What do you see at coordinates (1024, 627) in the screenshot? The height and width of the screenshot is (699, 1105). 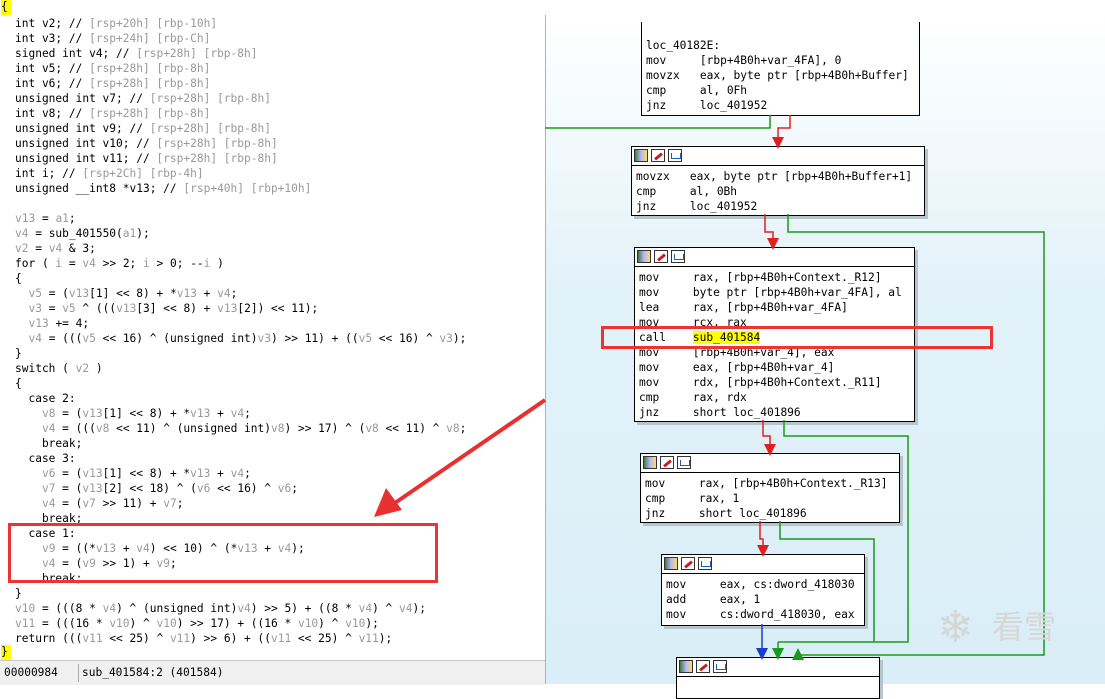 I see `watermark-text: 看雪` at bounding box center [1024, 627].